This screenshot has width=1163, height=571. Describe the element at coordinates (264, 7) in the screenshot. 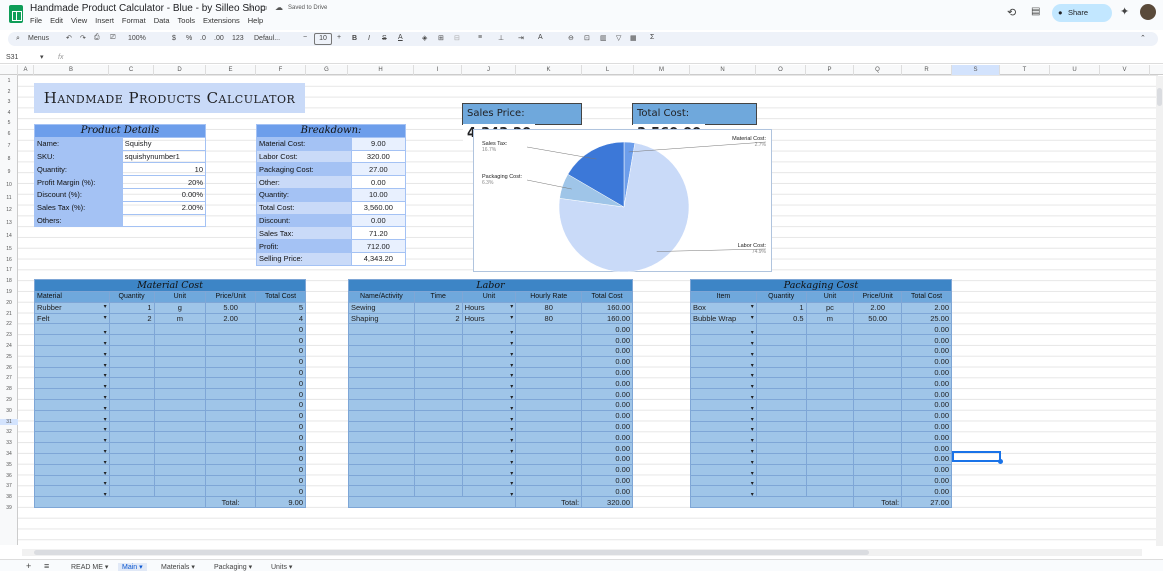

I see `folder-icon: ▭` at that location.